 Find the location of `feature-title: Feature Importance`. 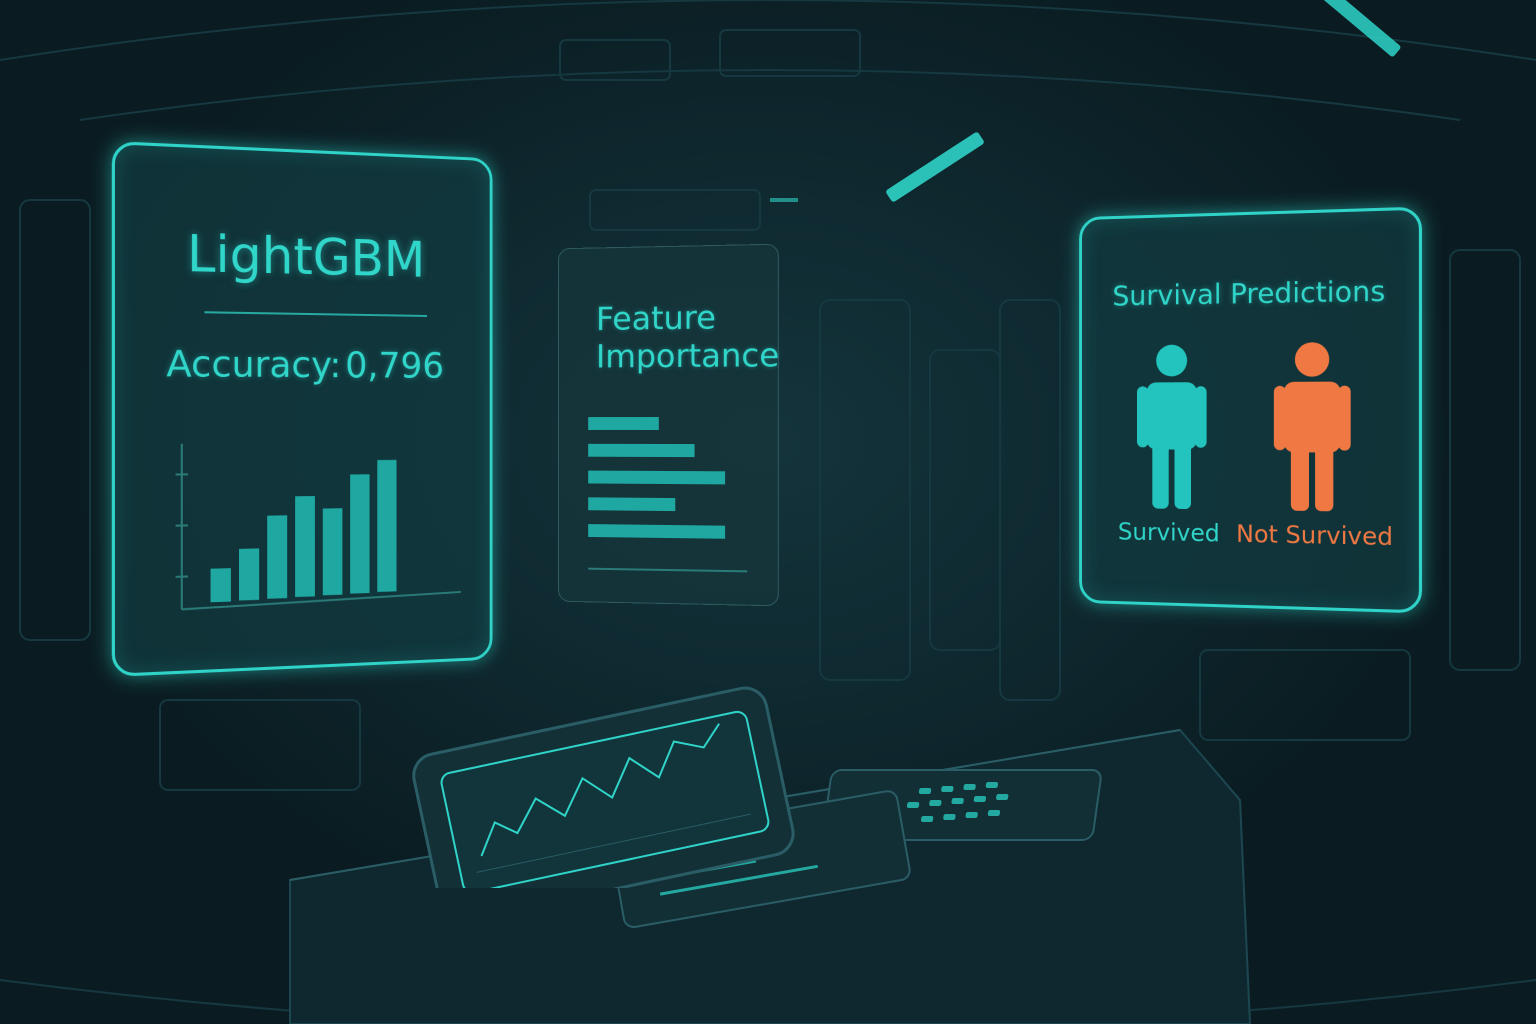

feature-title: Feature Importance is located at coordinates (687, 336).